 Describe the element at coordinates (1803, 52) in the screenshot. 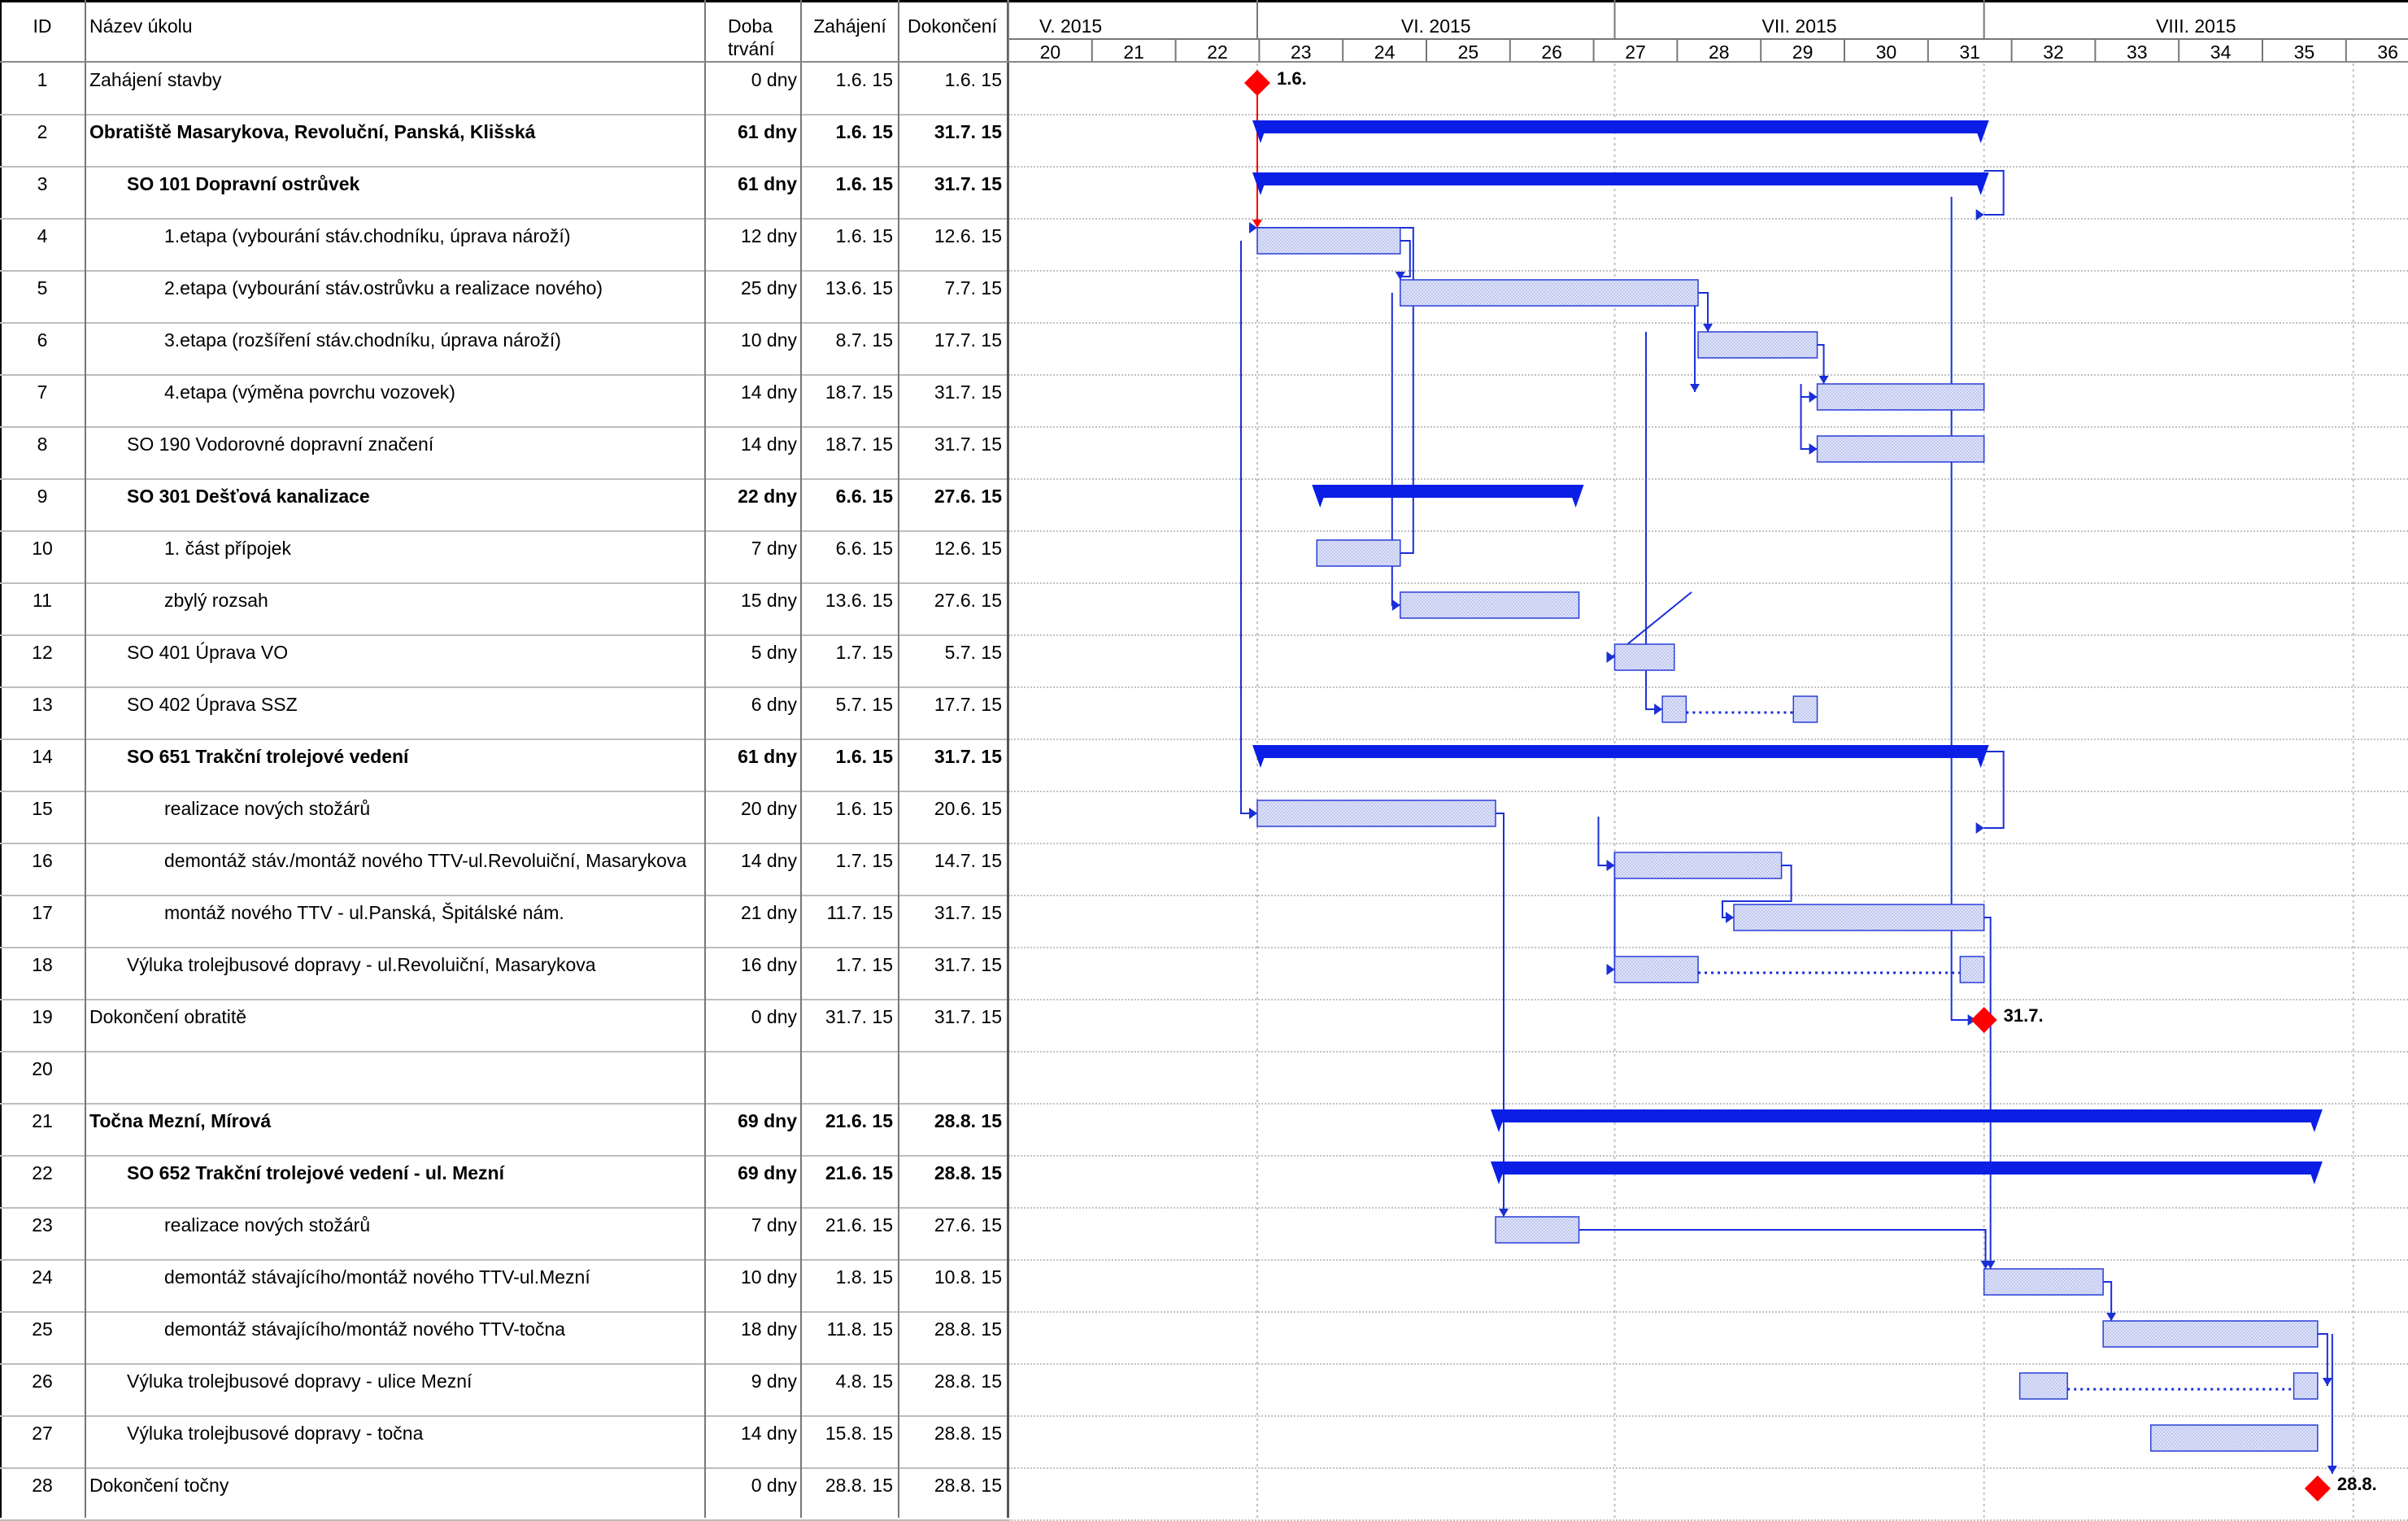

I see `timescale-week-label: 29` at that location.